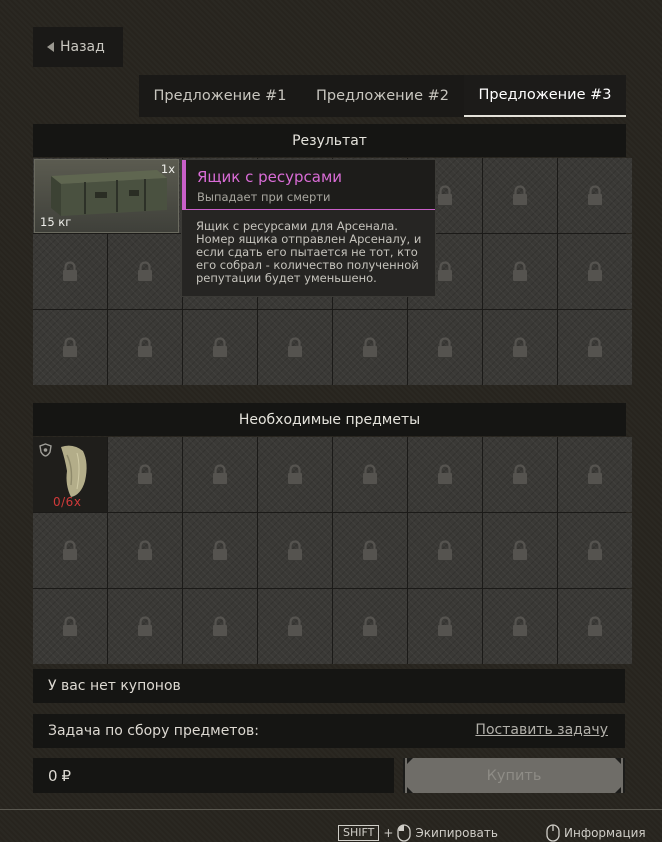  What do you see at coordinates (618, 775) in the screenshot?
I see `buy-right-notch-icon` at bounding box center [618, 775].